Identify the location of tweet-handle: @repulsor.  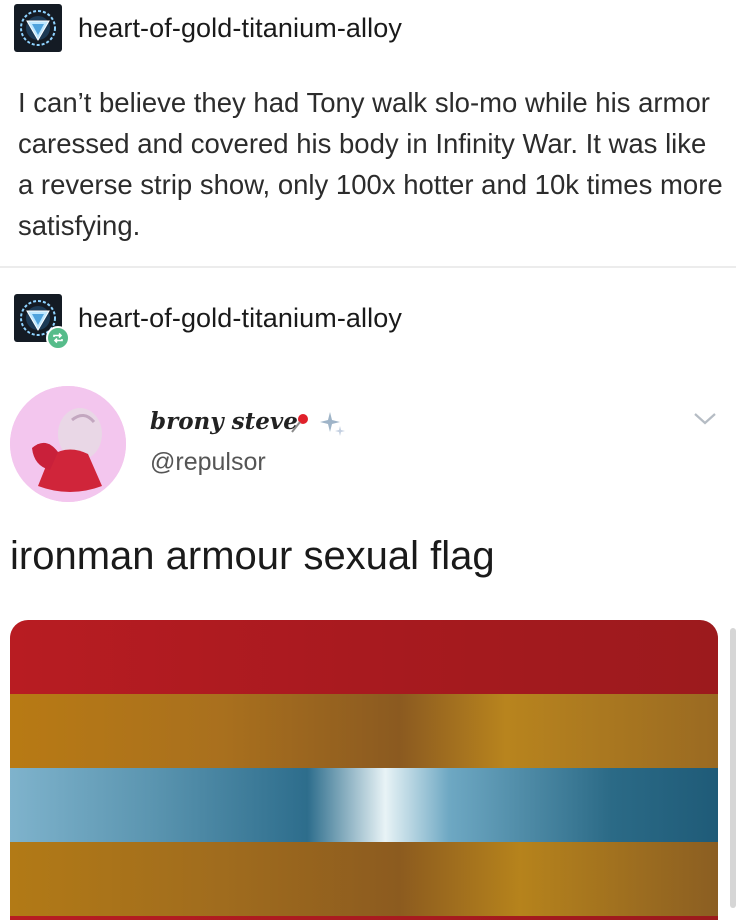
(208, 462).